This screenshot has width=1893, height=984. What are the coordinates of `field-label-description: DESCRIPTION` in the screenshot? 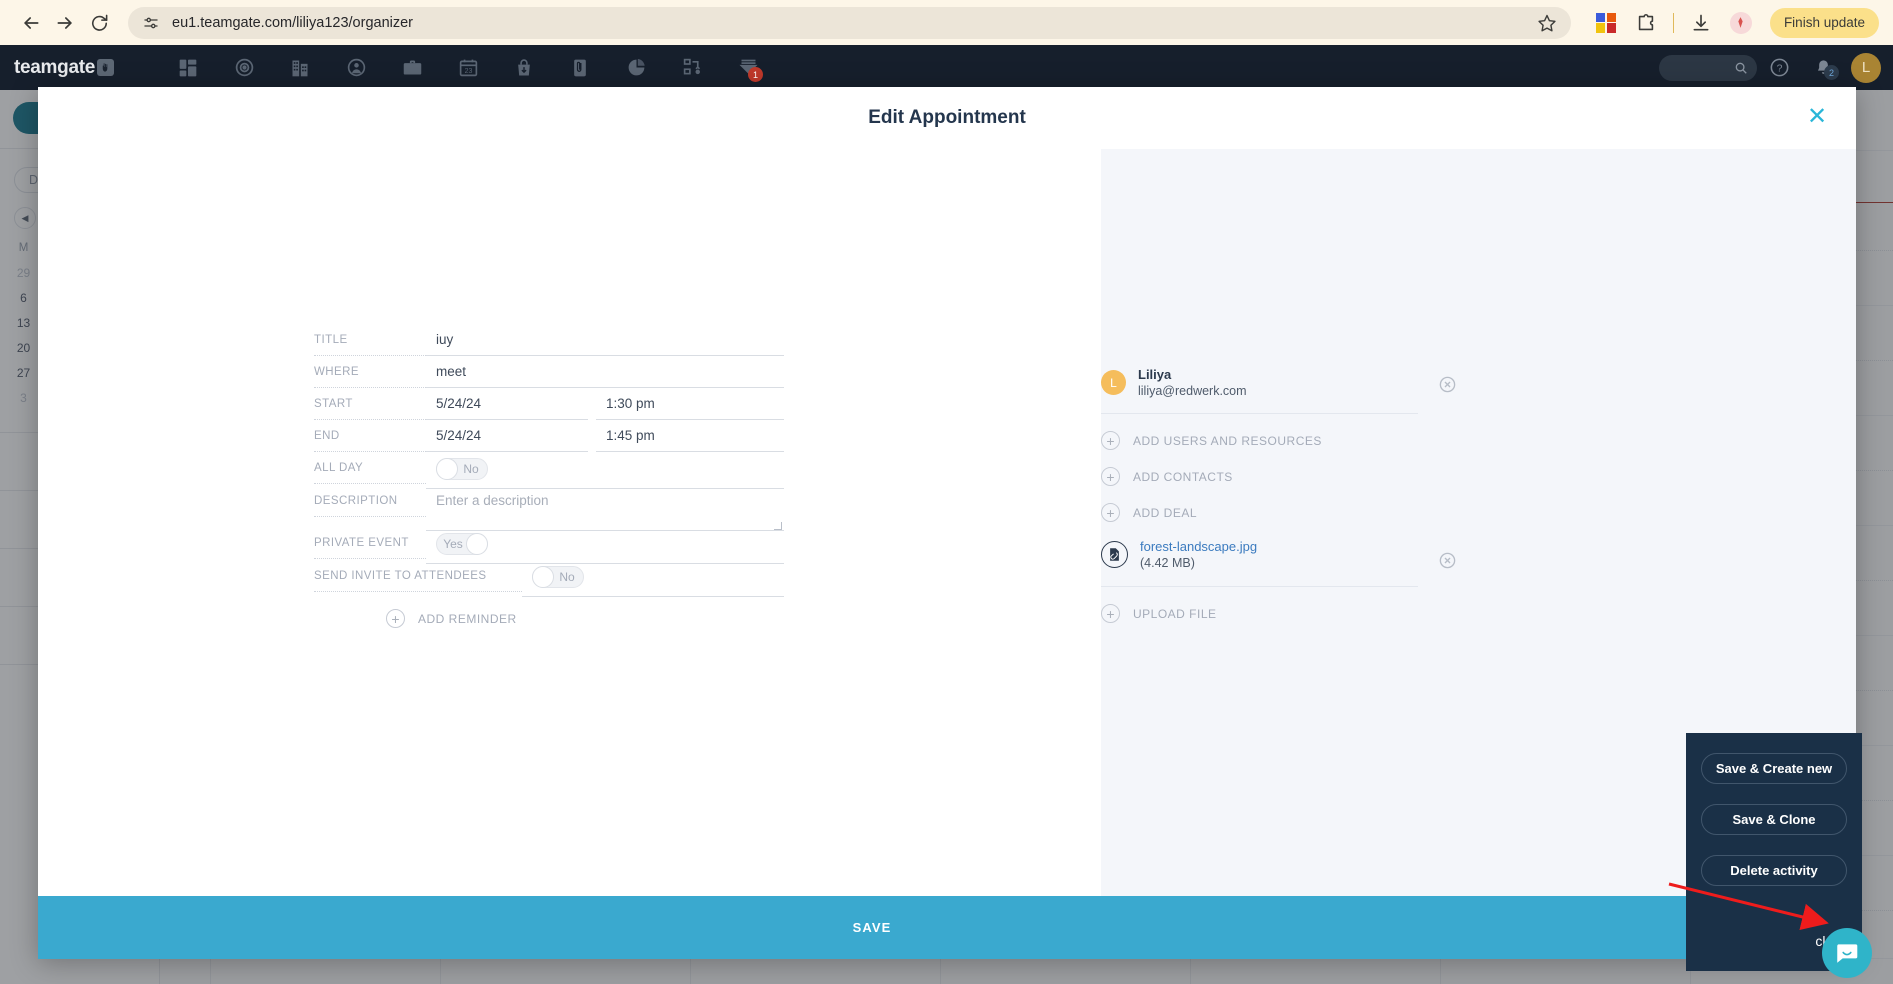 It's located at (370, 503).